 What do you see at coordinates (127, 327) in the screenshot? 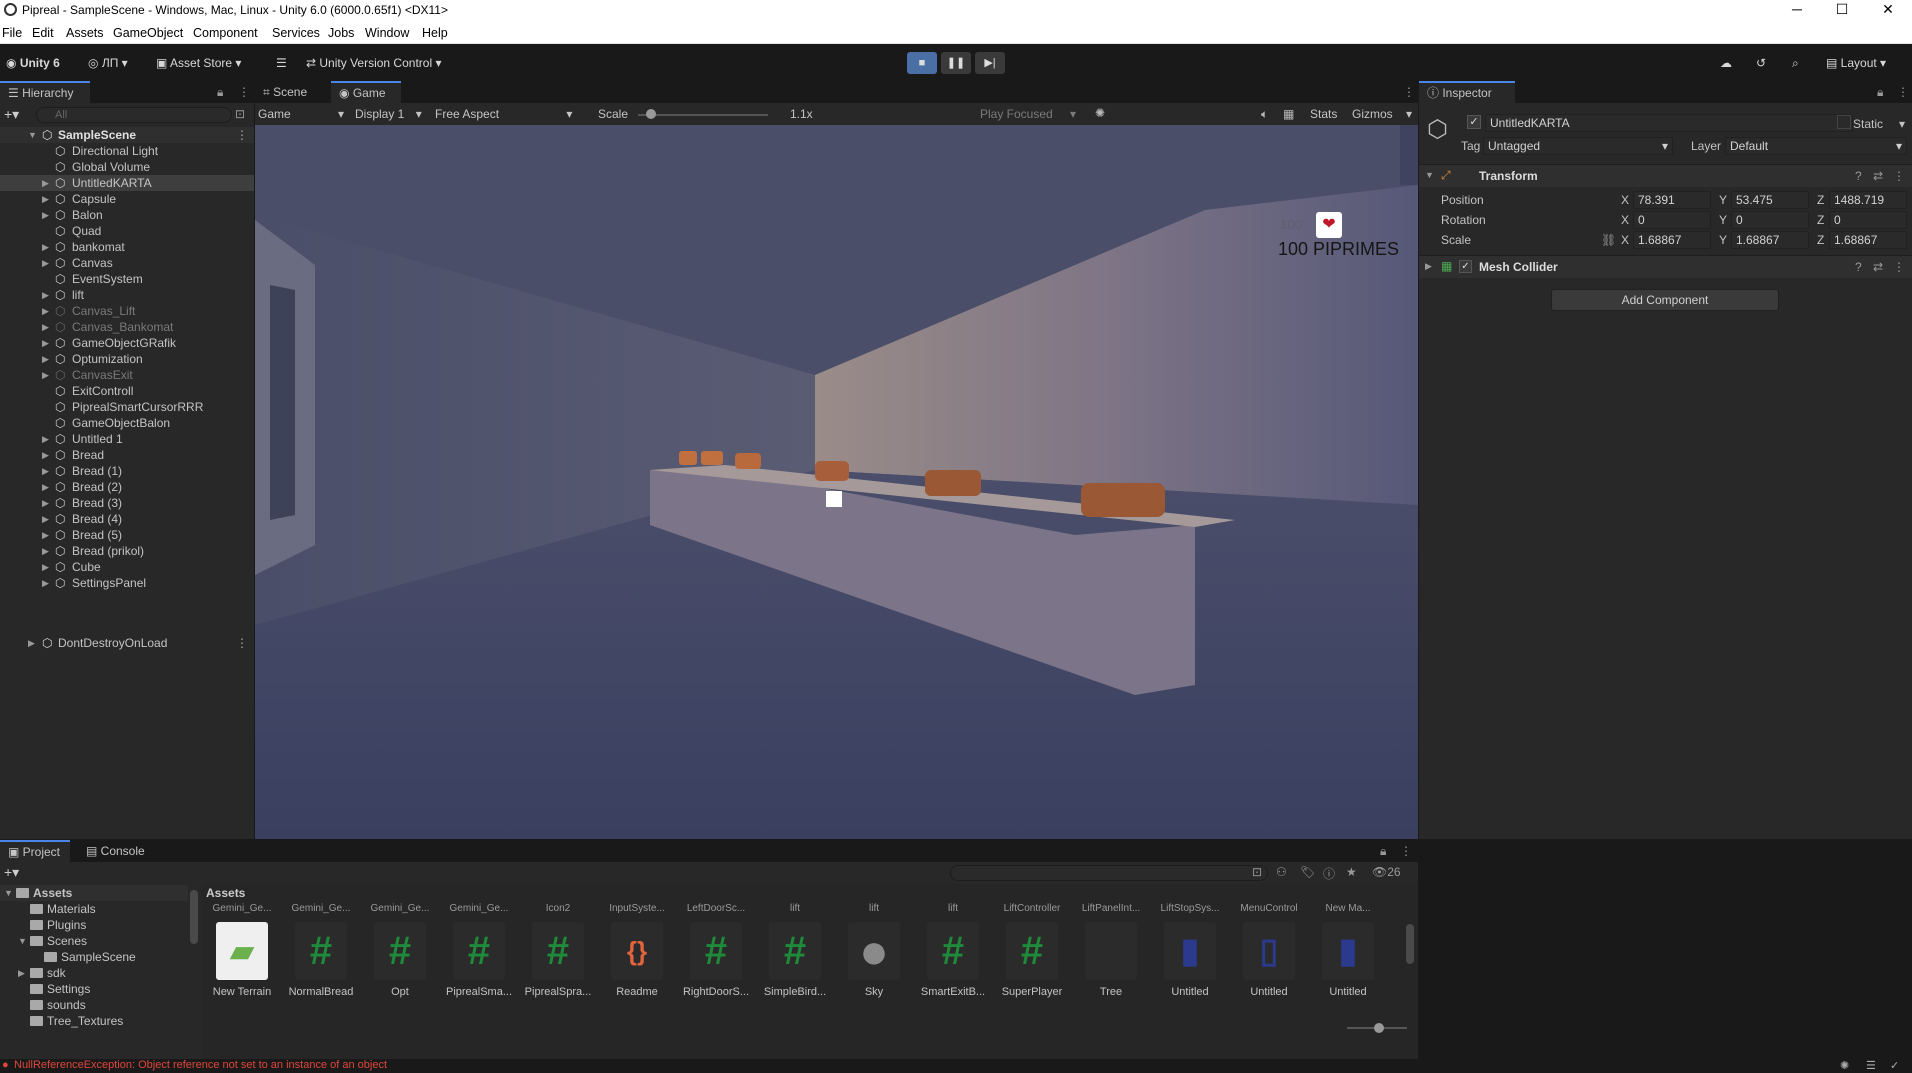
I see `hierarchy-item: ▶ ⬡ Canvas_Bankomat` at bounding box center [127, 327].